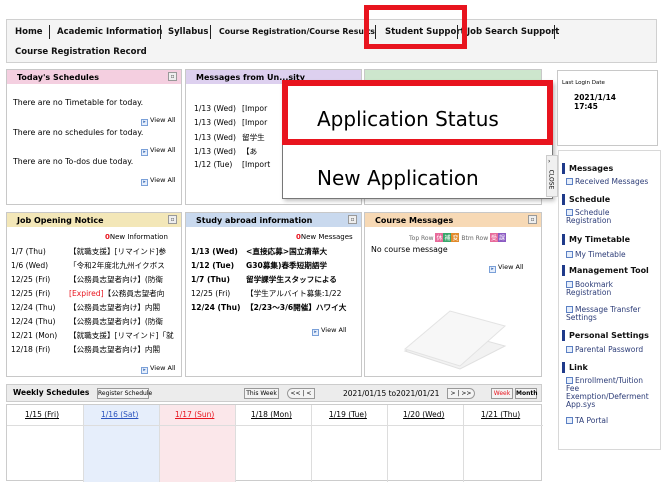 This screenshot has width=664, height=482. Describe the element at coordinates (109, 32) in the screenshot. I see `nav-academic-information: Academic Information` at that location.